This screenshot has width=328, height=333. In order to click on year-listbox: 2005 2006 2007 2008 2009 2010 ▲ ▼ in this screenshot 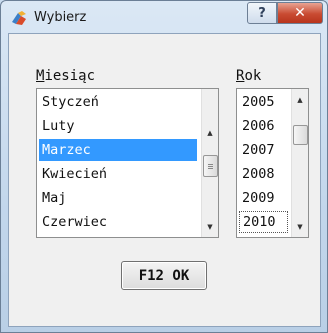, I will do `click(272, 163)`.